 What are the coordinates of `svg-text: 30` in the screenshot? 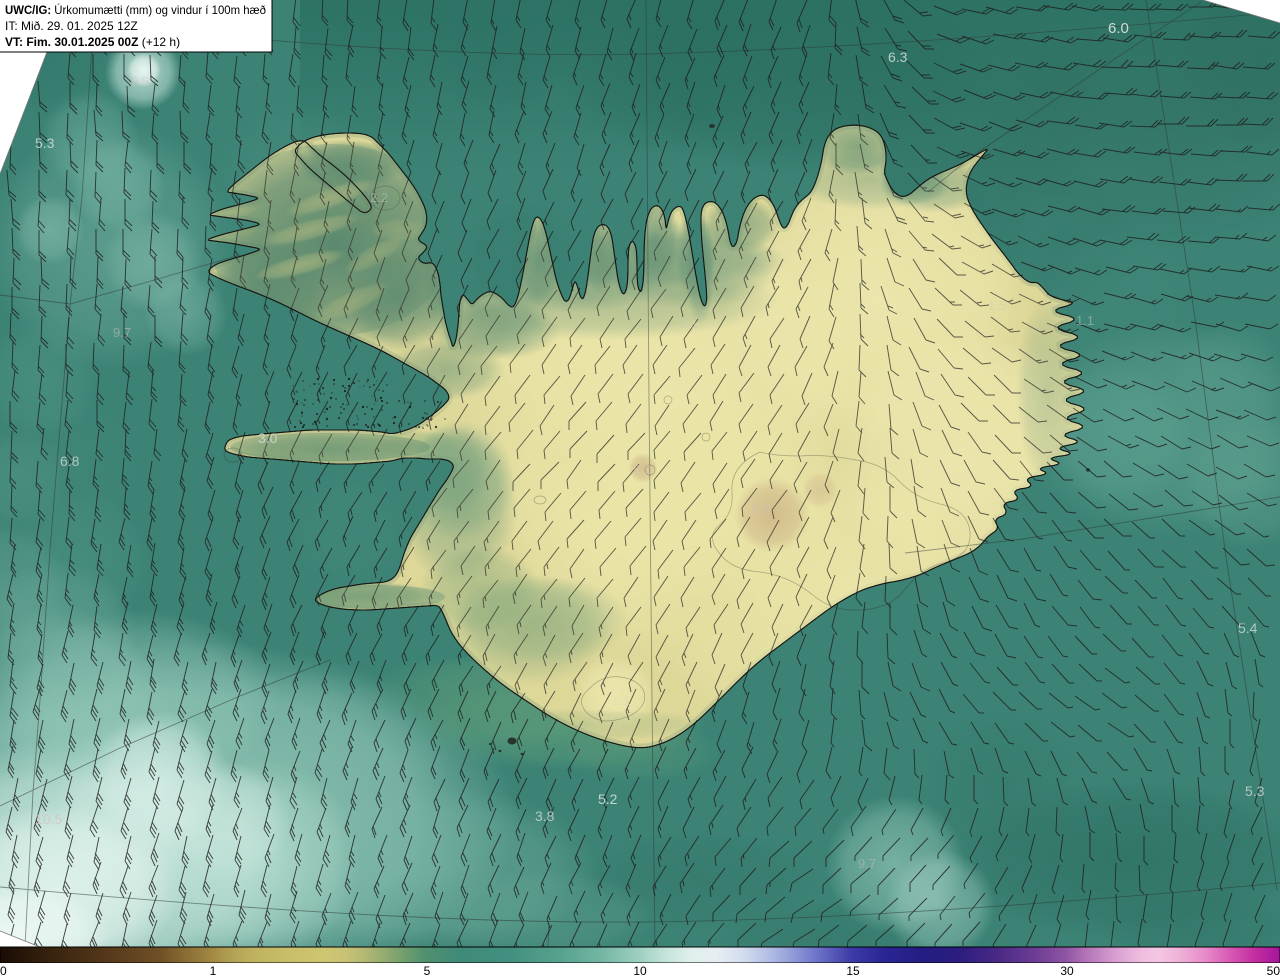 It's located at (1067, 971).